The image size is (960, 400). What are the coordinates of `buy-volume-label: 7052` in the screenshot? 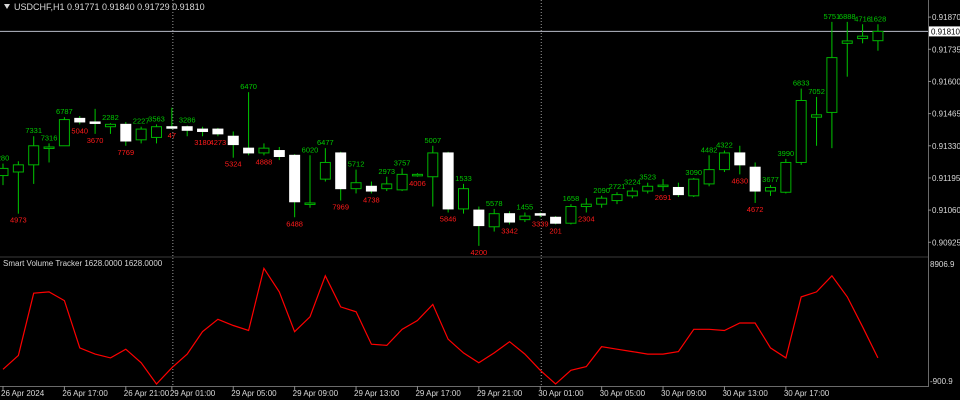 It's located at (816, 91).